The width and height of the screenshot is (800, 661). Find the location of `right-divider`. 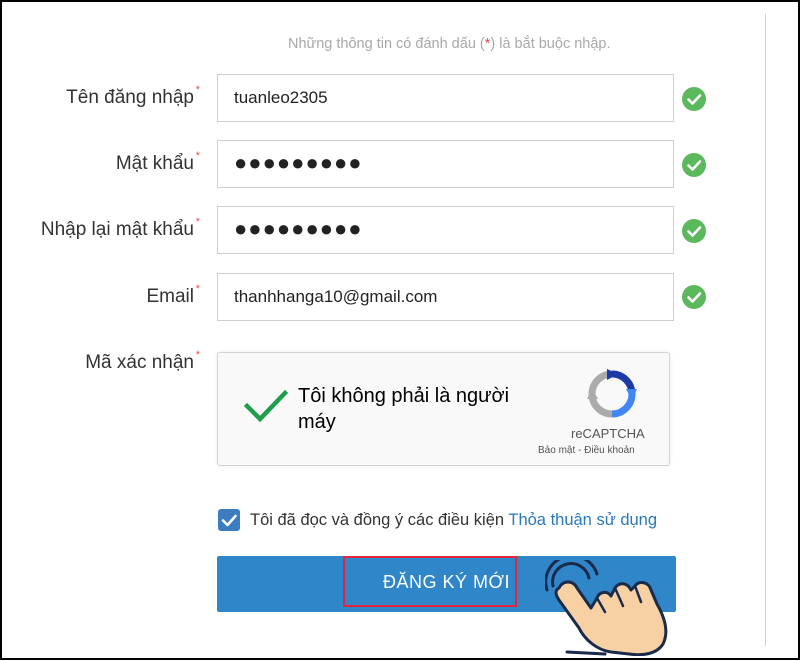

right-divider is located at coordinates (765, 330).